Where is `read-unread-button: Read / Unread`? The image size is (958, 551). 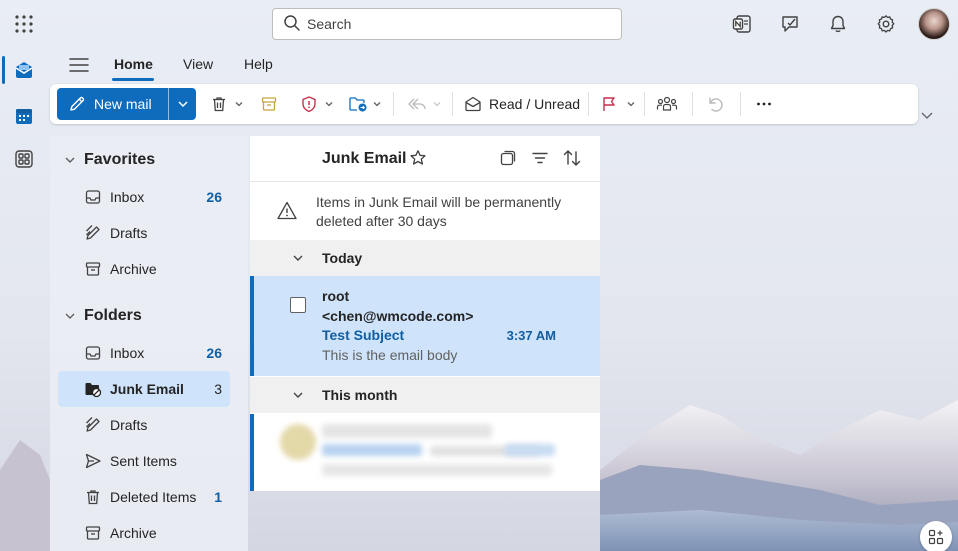 read-unread-button: Read / Unread is located at coordinates (522, 104).